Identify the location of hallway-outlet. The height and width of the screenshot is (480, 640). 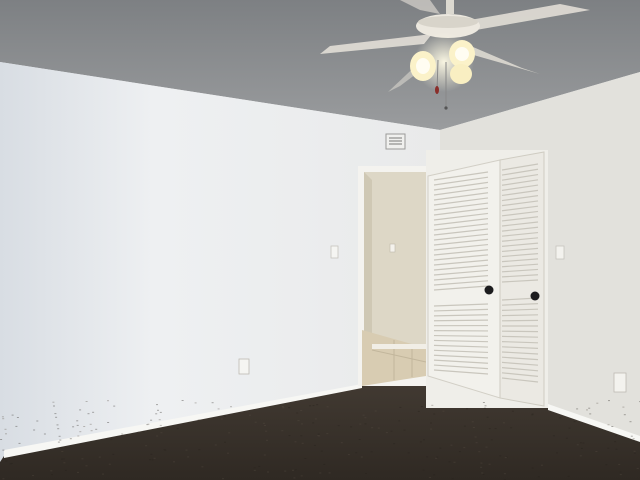
(392, 248).